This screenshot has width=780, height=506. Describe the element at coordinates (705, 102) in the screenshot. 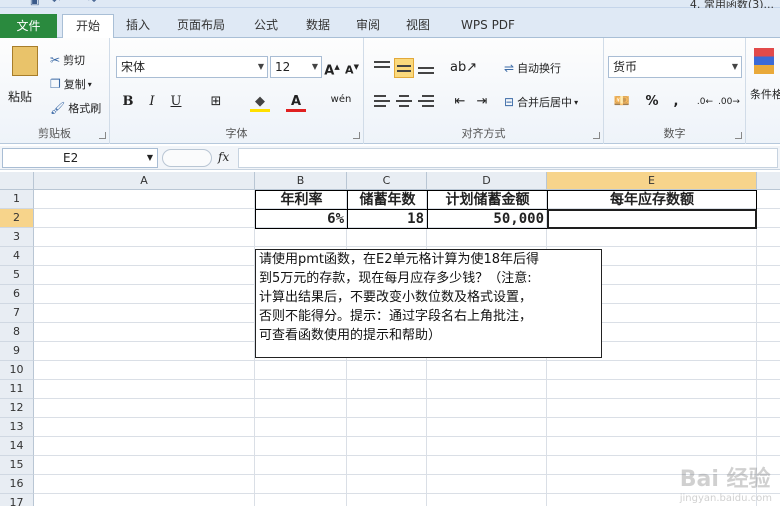

I see `increase-decimal-icon: .0←` at that location.